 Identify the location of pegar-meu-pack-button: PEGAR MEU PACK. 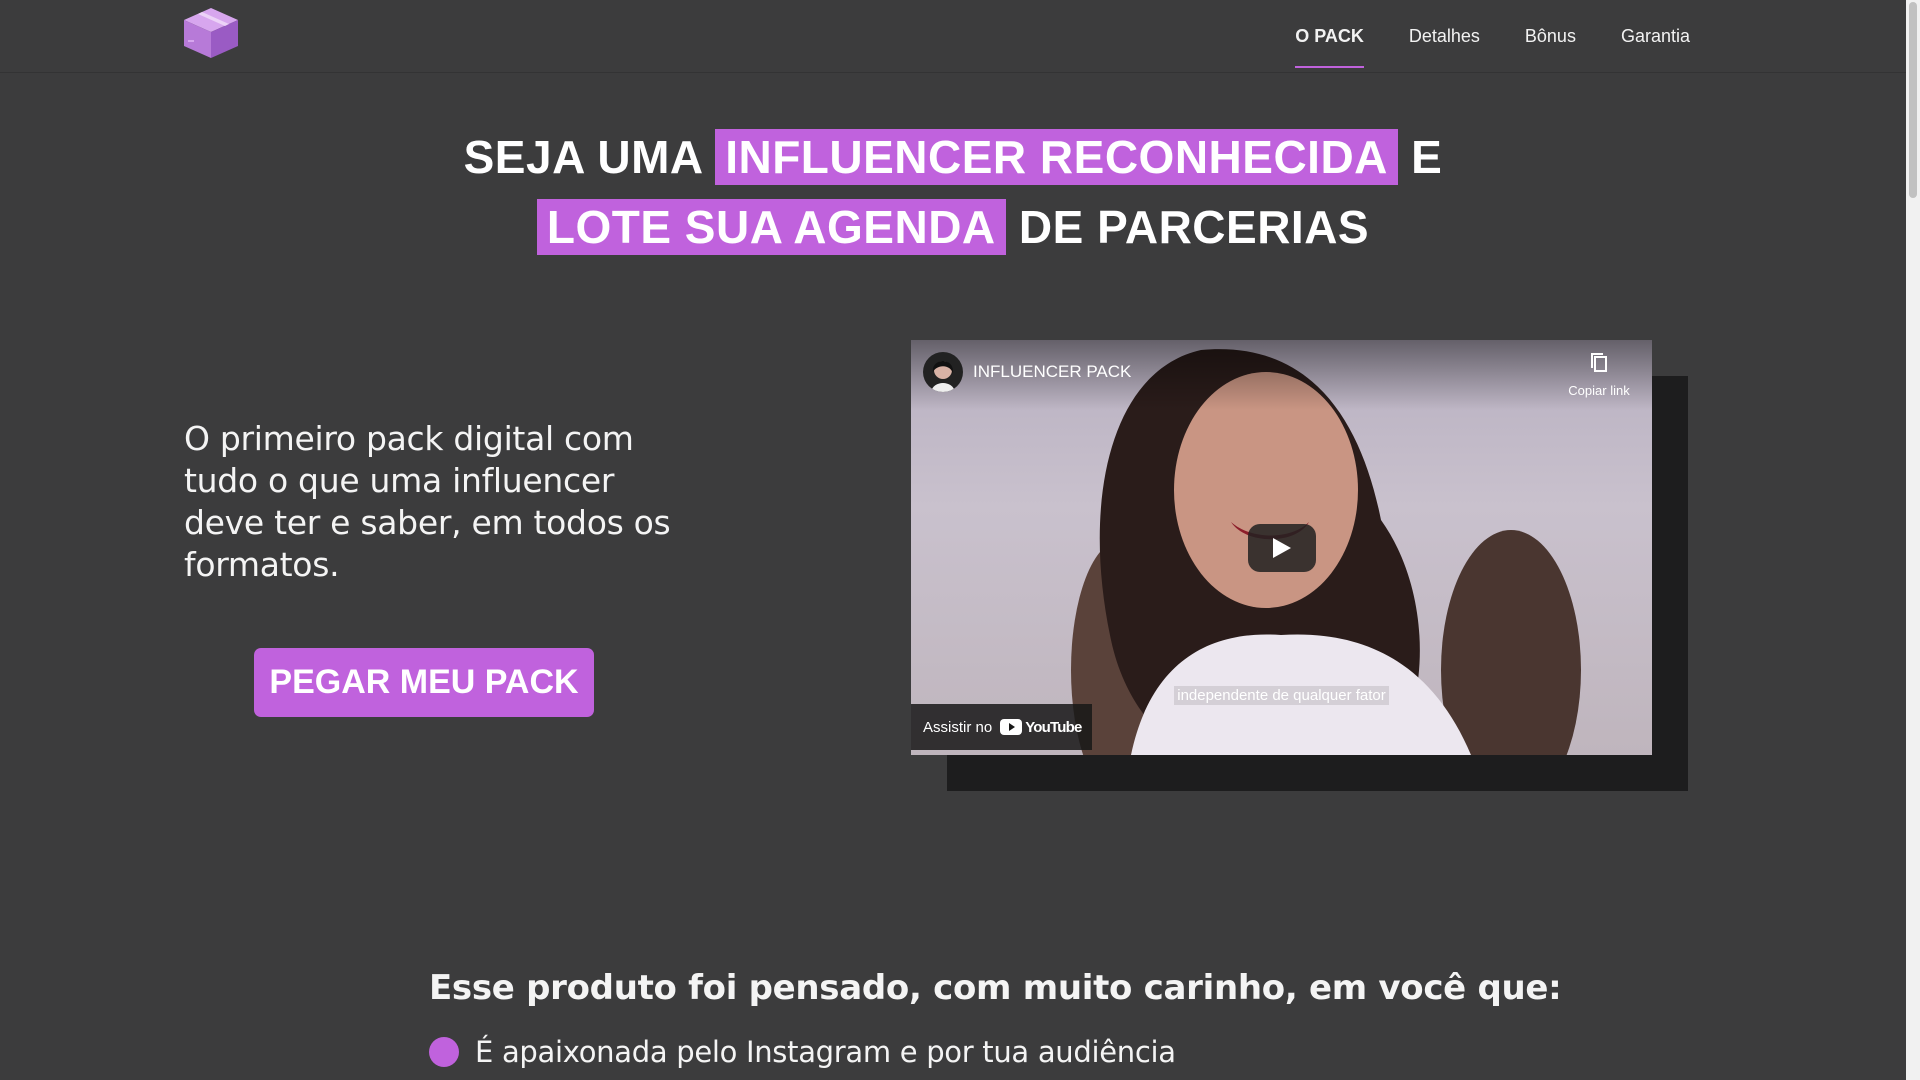
(424, 682).